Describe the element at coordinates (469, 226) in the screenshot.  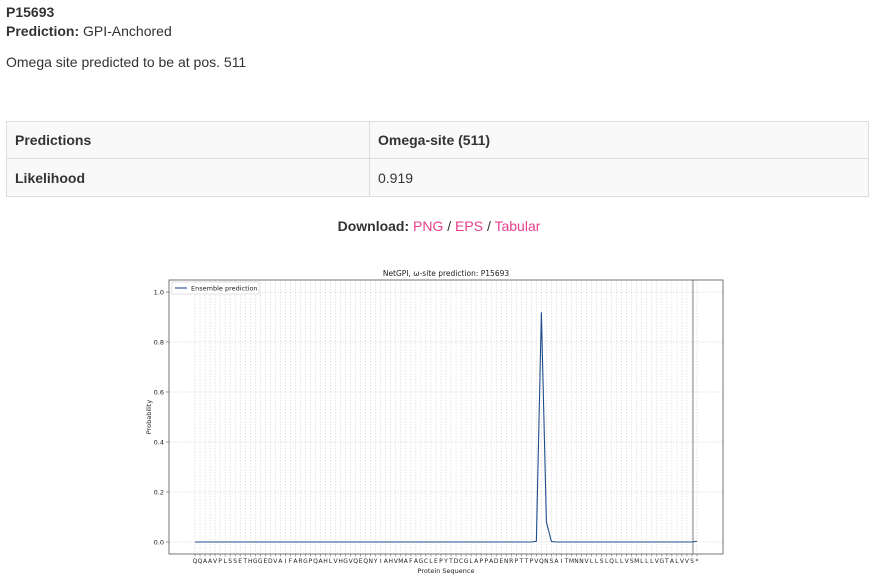
I see `download-eps-link: EPS` at that location.